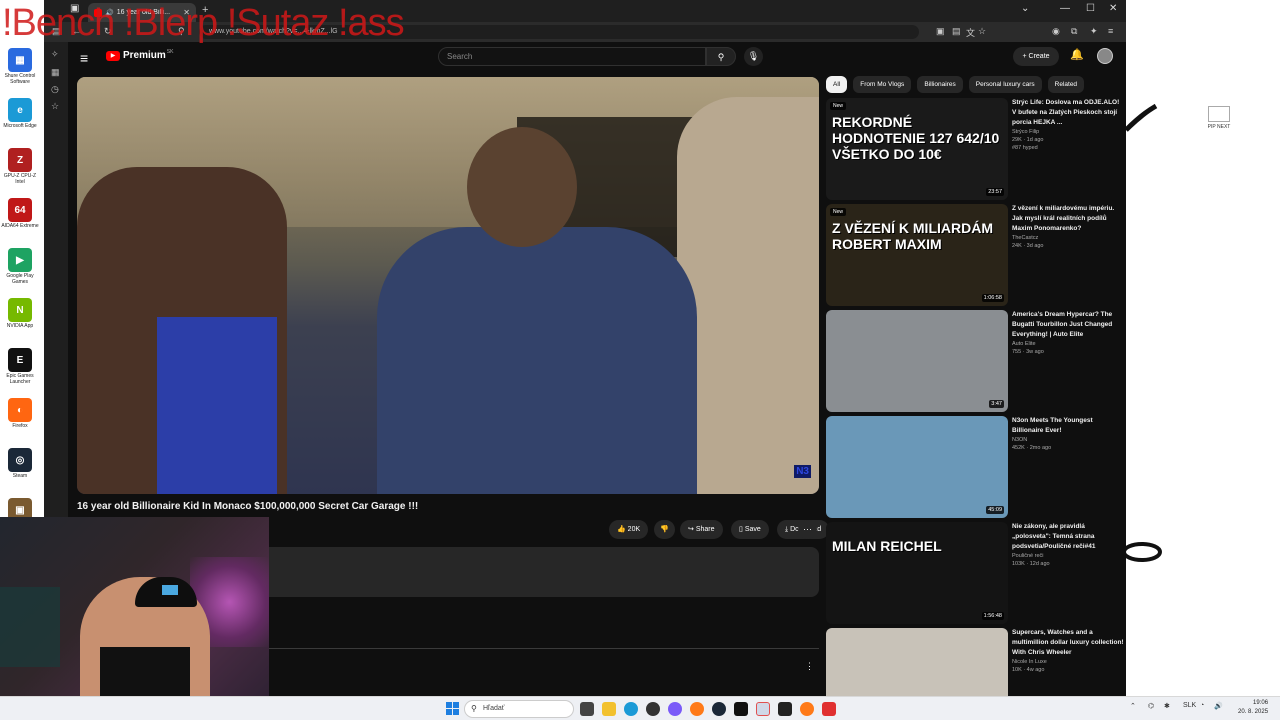 Image resolution: width=1280 pixels, height=720 pixels. Describe the element at coordinates (203, 23) in the screenshot. I see `stream-overlay-title: !Bench !Blerp !Sutaz !ass` at that location.